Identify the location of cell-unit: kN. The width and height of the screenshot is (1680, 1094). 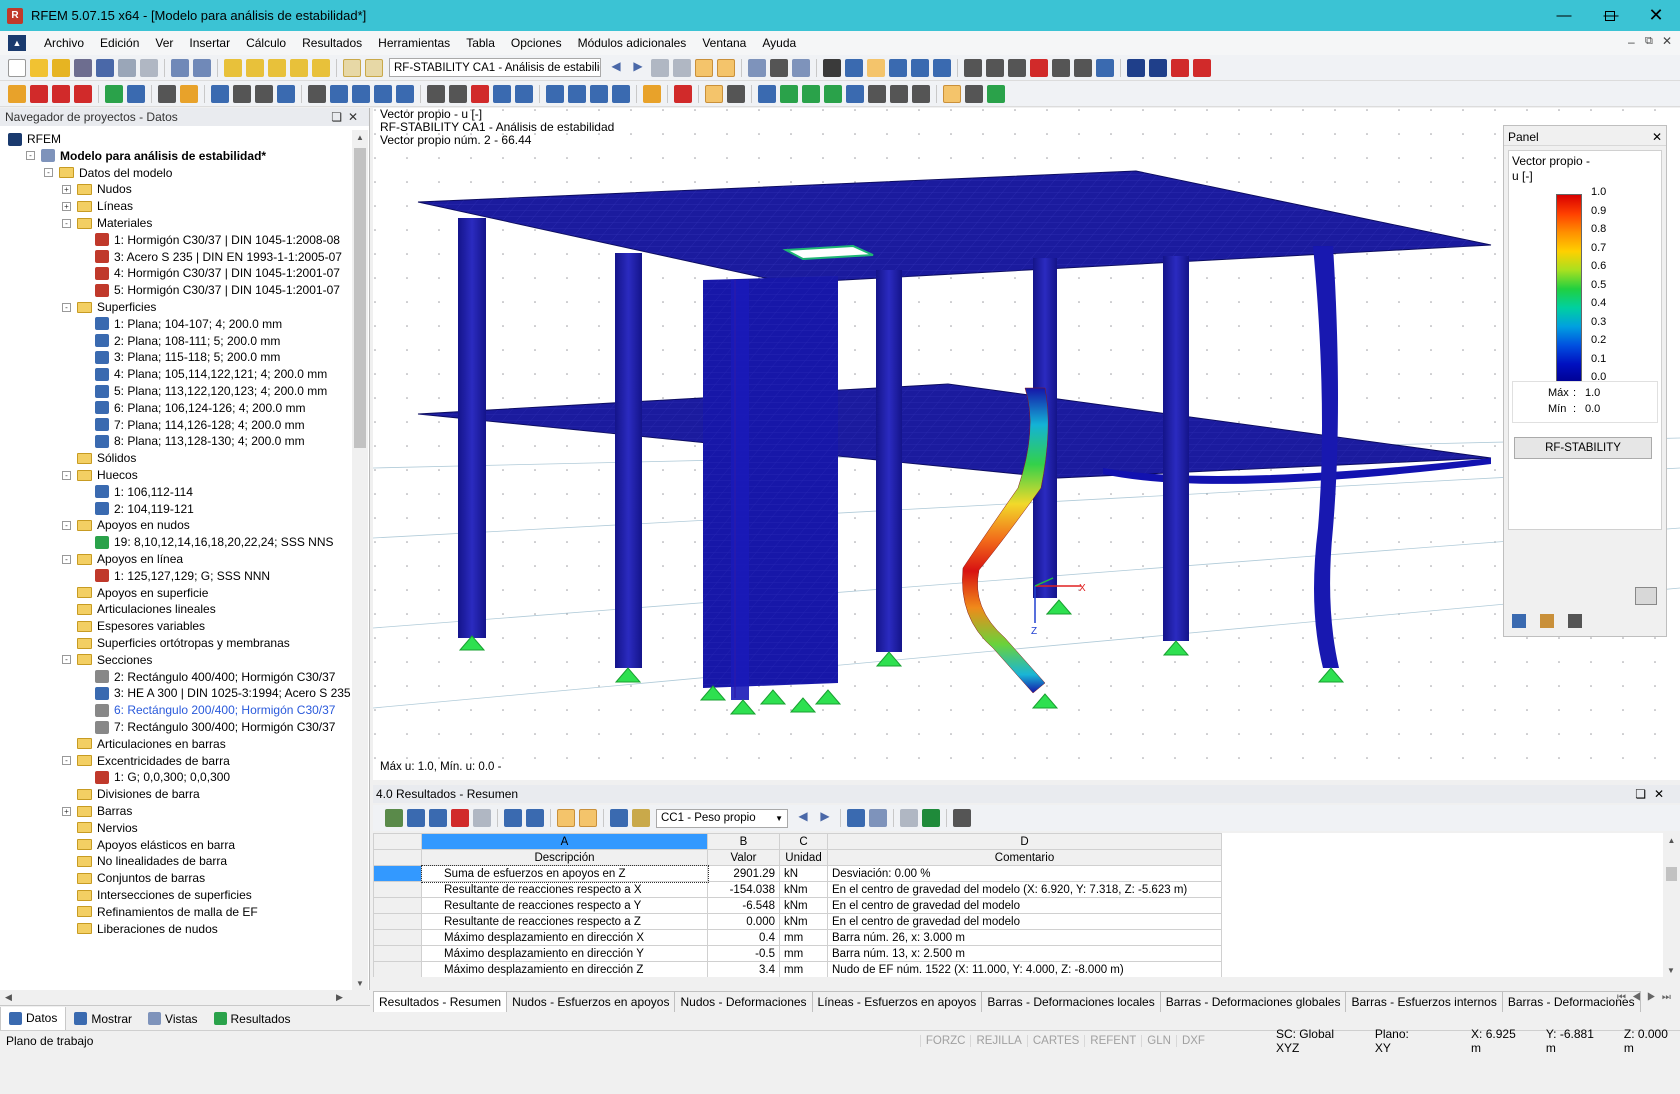
(803, 873).